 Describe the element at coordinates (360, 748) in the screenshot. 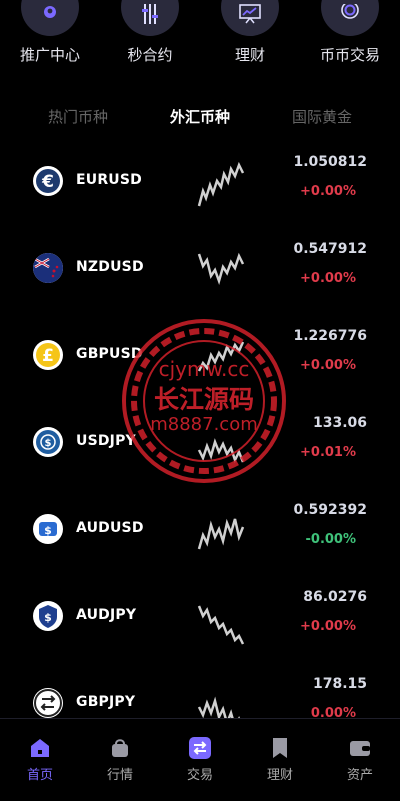

I see `wallet-icon` at that location.